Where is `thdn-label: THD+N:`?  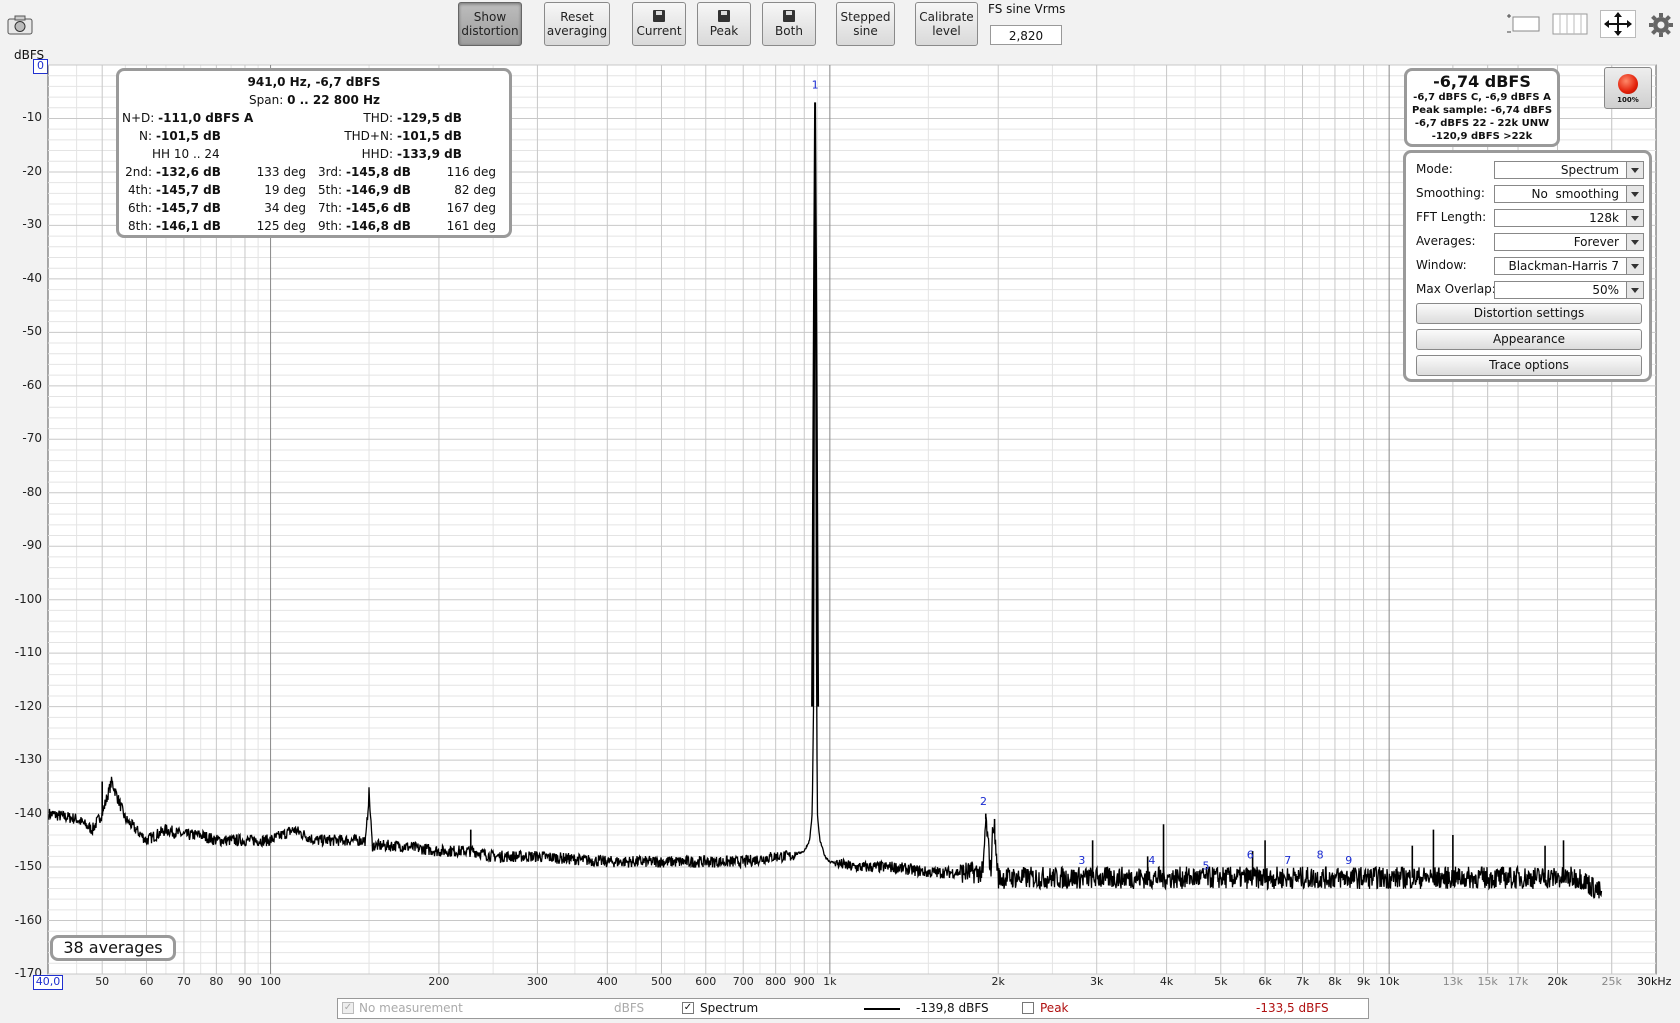 thdn-label: THD+N: is located at coordinates (368, 136).